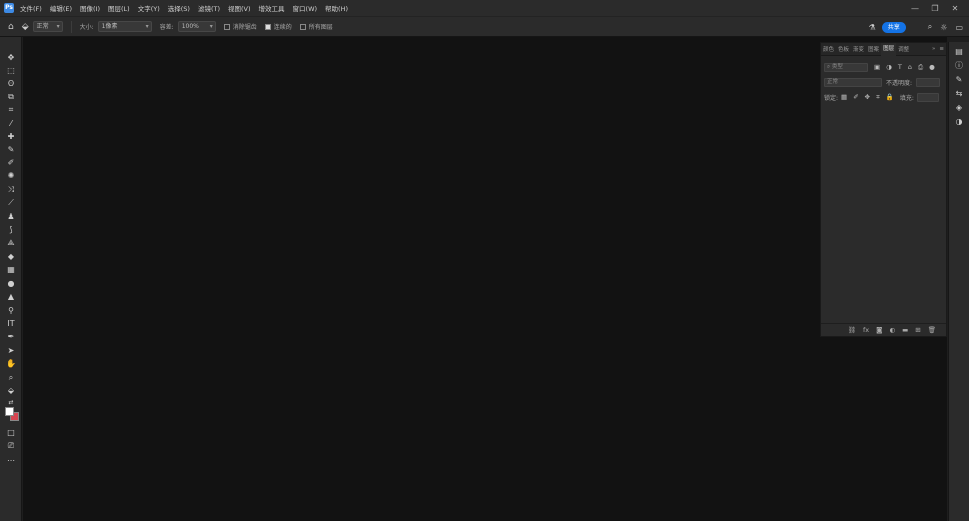  Describe the element at coordinates (955, 8) in the screenshot. I see `close-button: ✕` at that location.